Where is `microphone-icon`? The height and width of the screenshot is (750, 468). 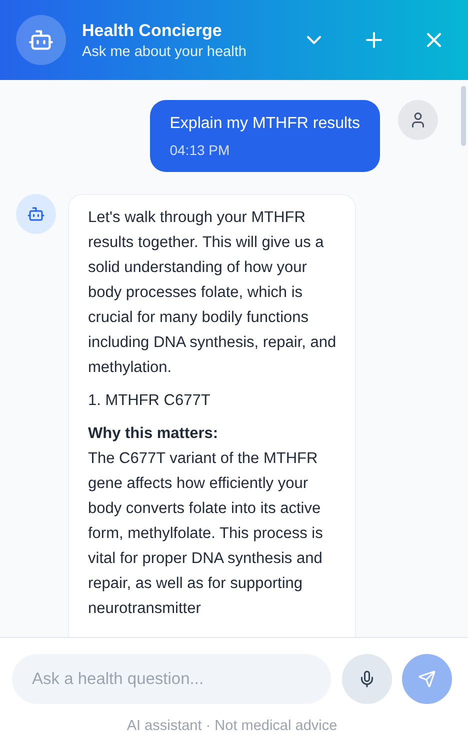 microphone-icon is located at coordinates (367, 679).